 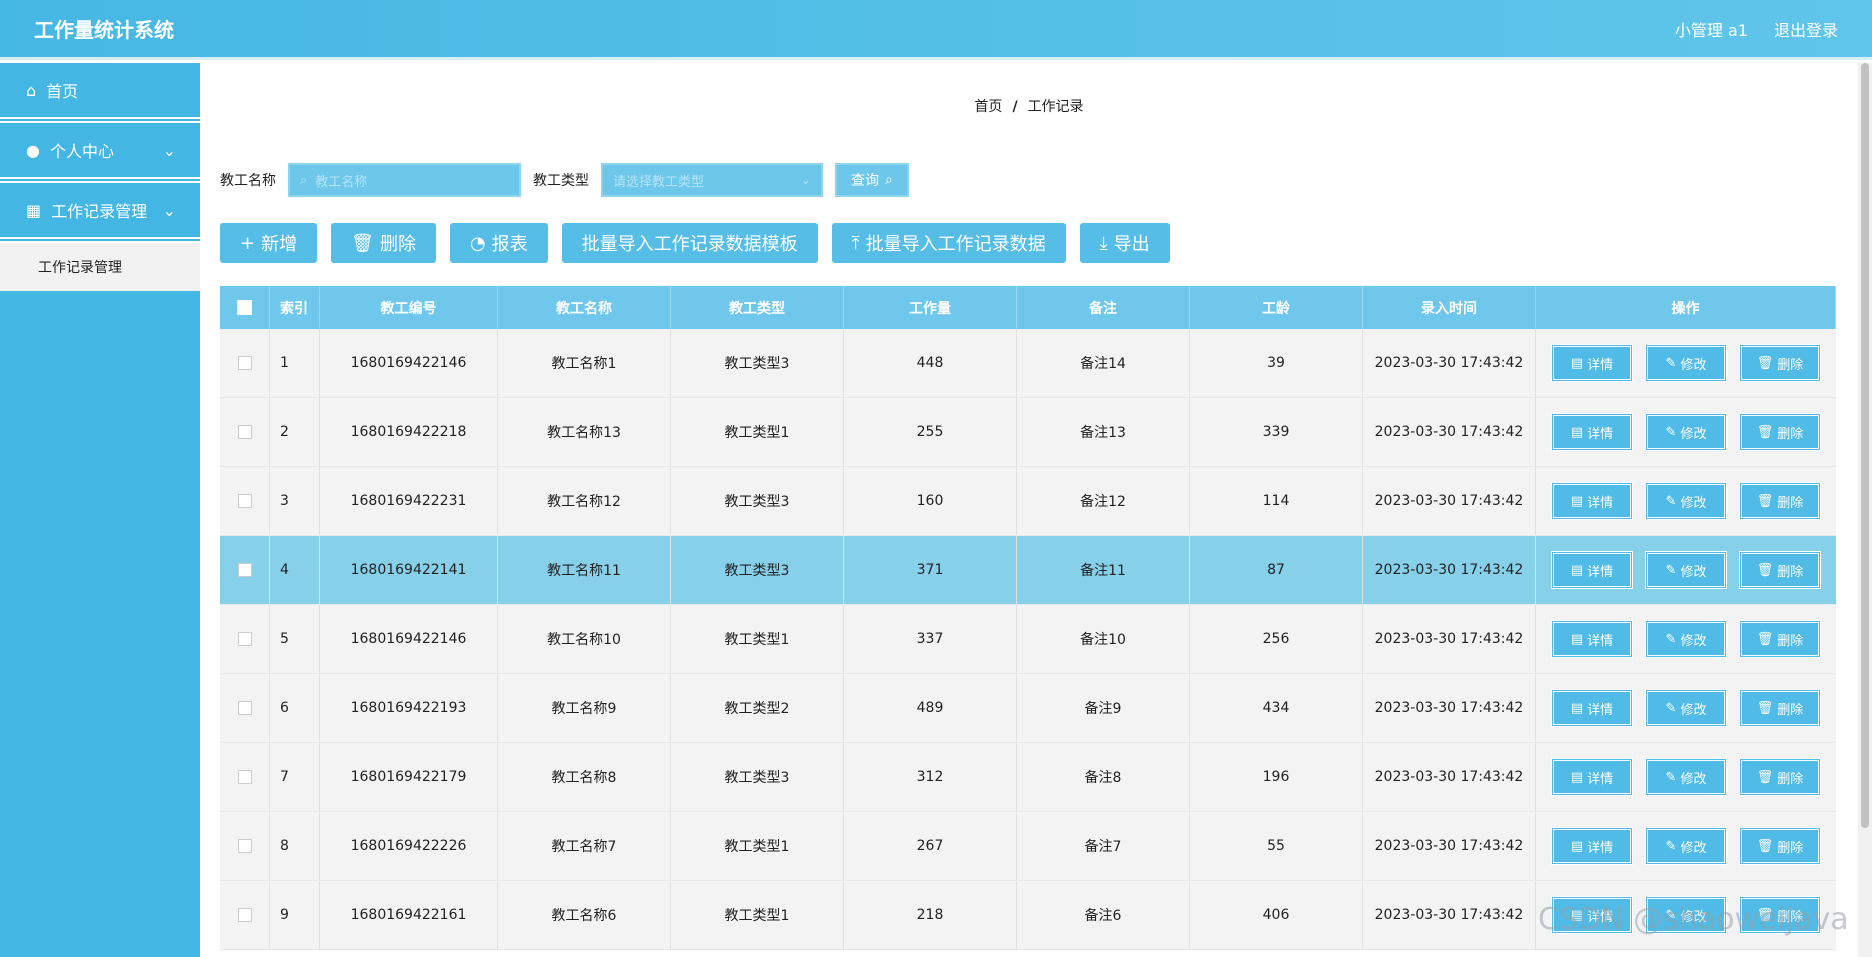 What do you see at coordinates (855, 243) in the screenshot?
I see `upload-icon: ⤒` at bounding box center [855, 243].